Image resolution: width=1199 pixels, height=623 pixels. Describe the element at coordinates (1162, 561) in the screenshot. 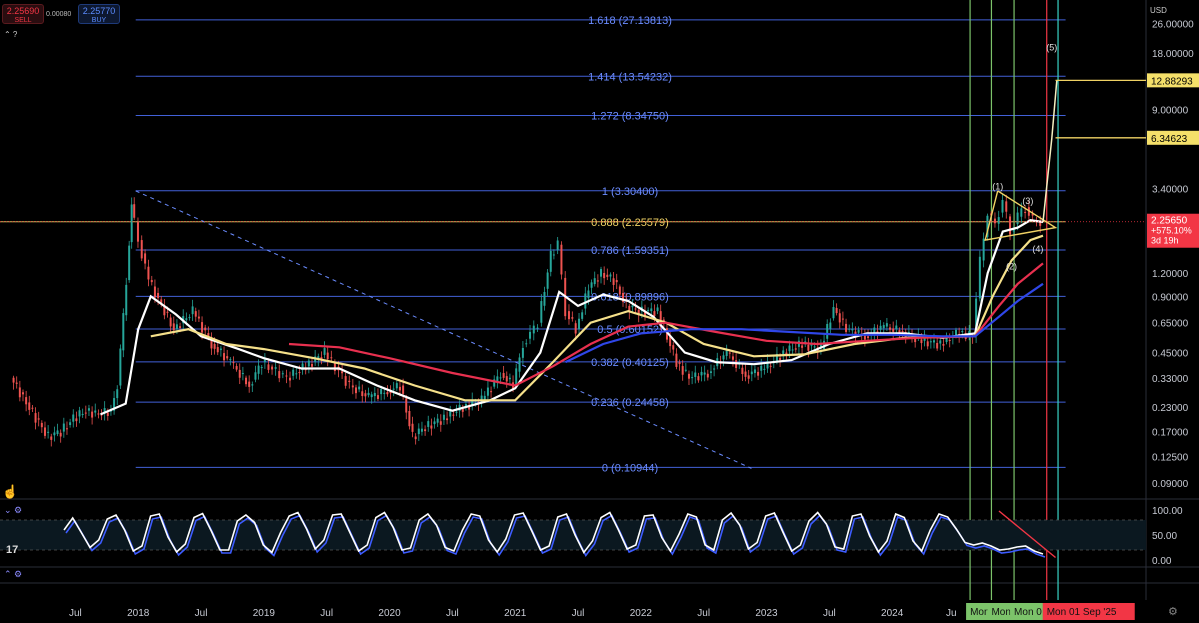

I see `oscillator-axis-tick: 0.00` at that location.